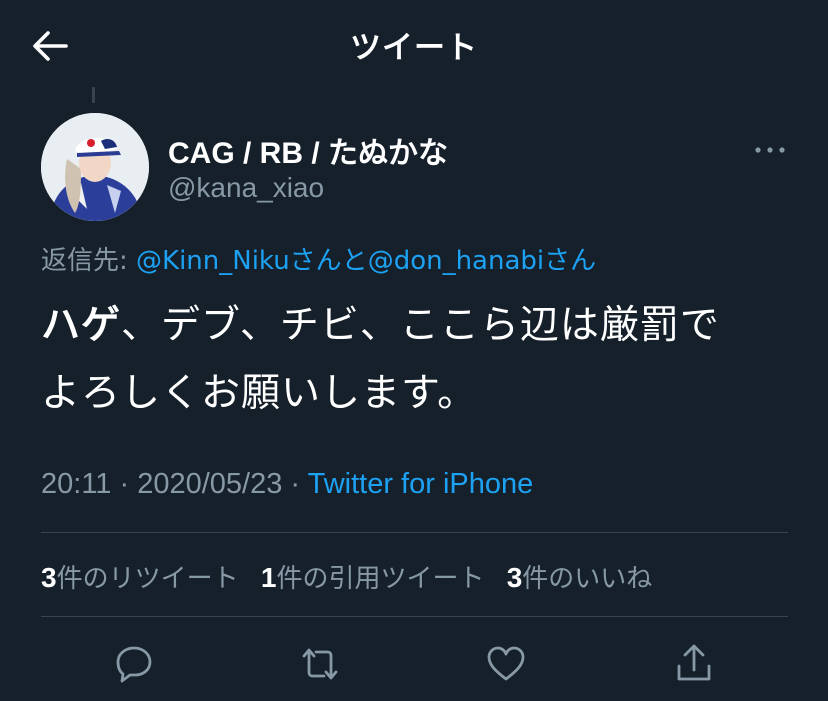  I want to click on share-icon, so click(694, 662).